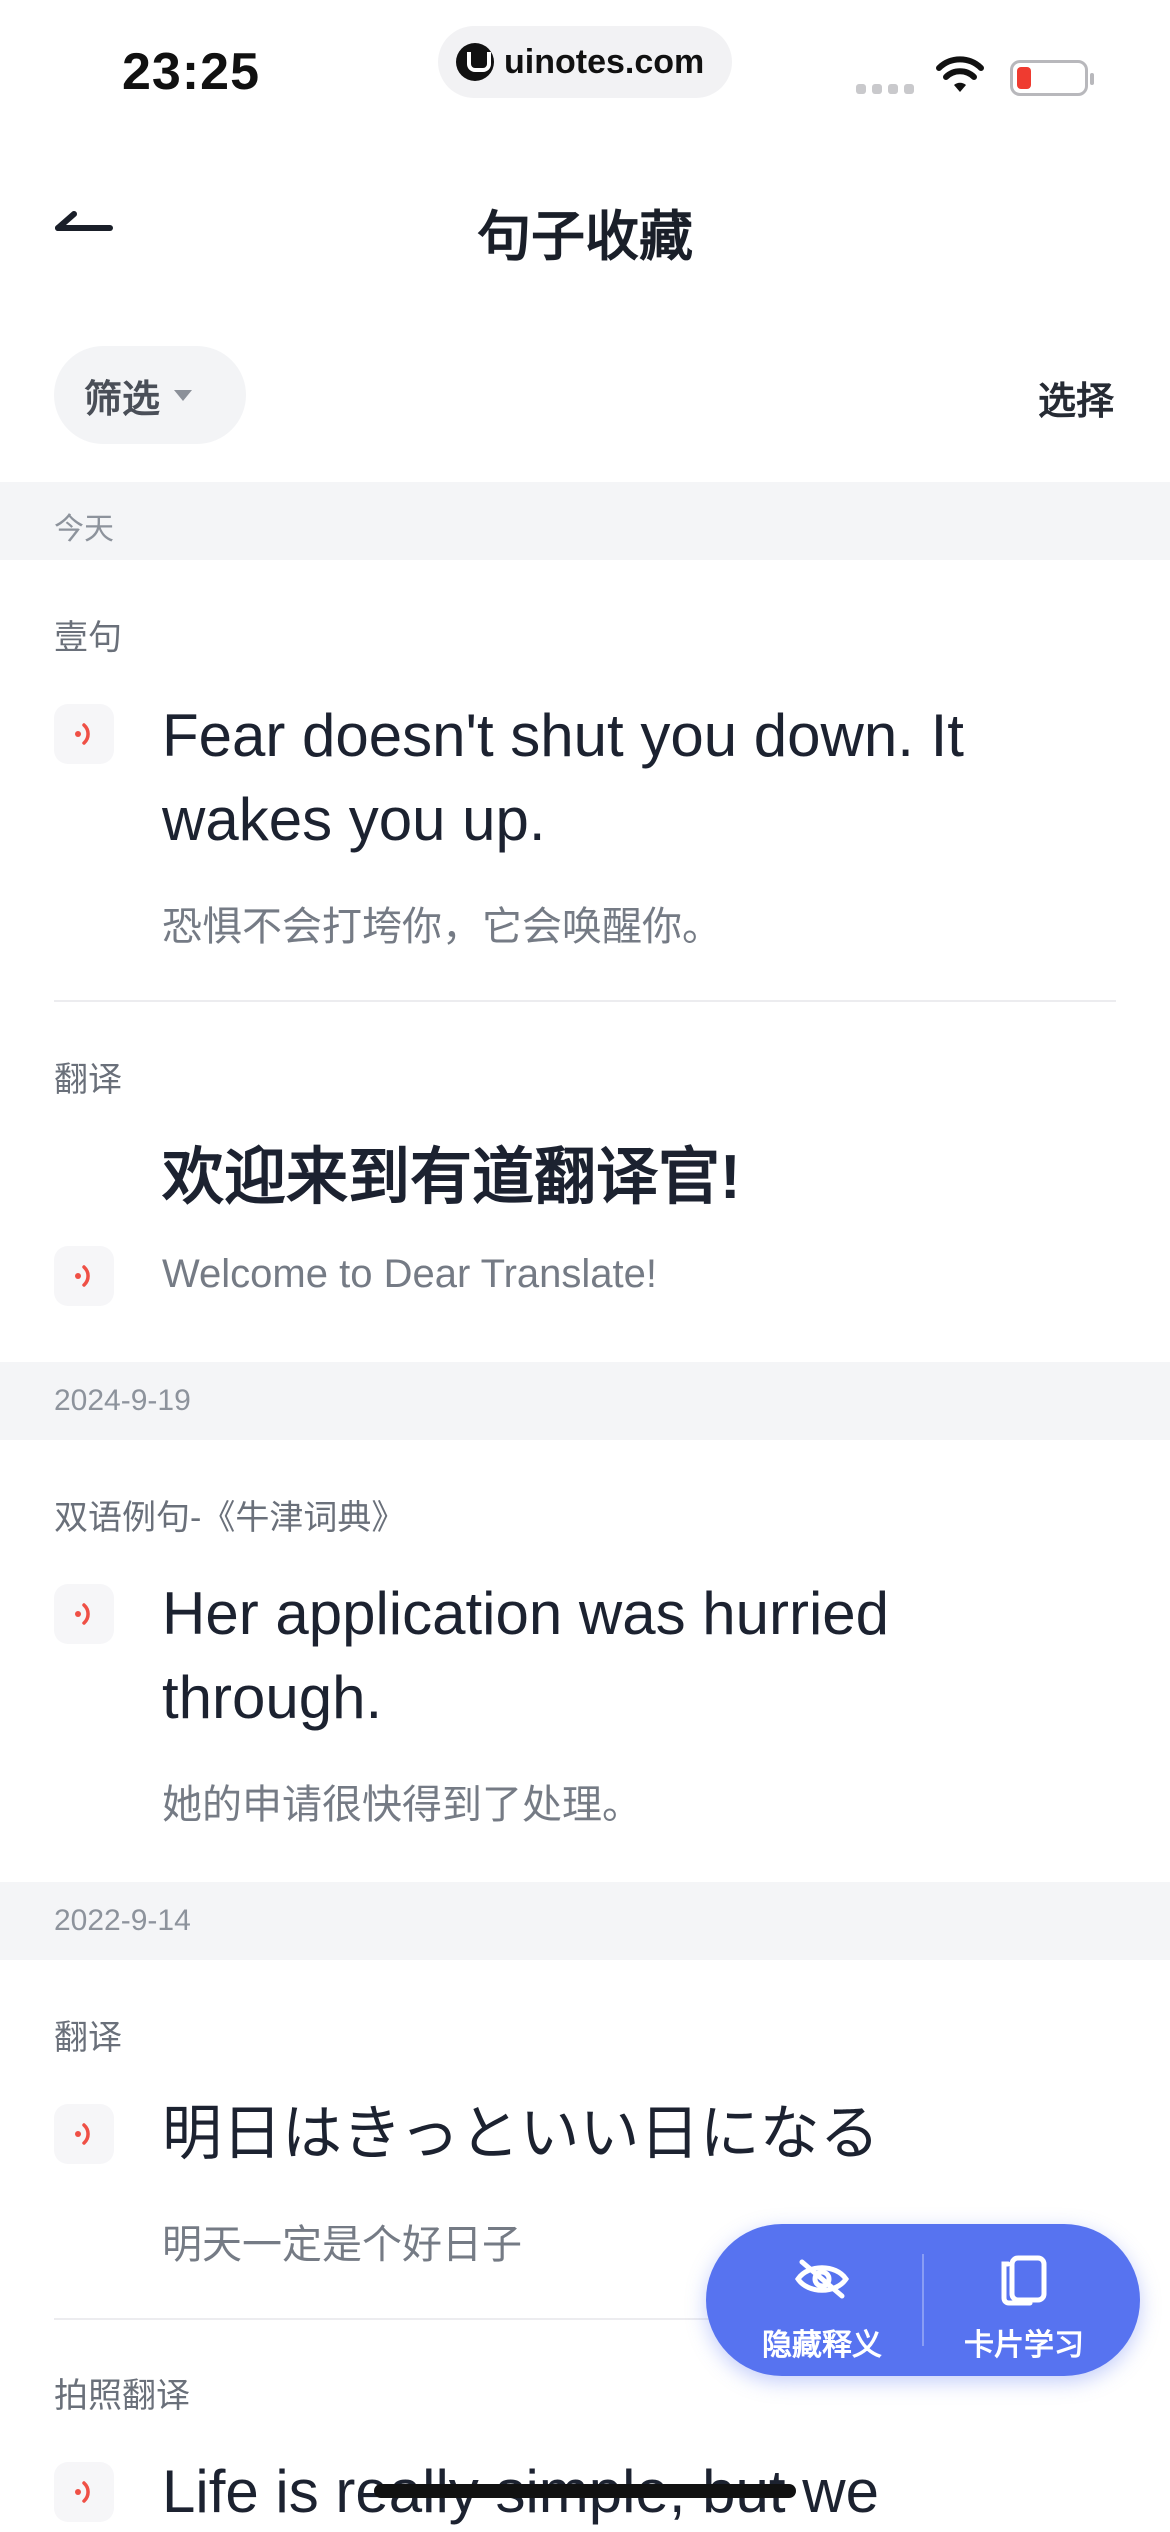 This screenshot has width=1170, height=2532. I want to click on page-title: 句子收藏, so click(585, 237).